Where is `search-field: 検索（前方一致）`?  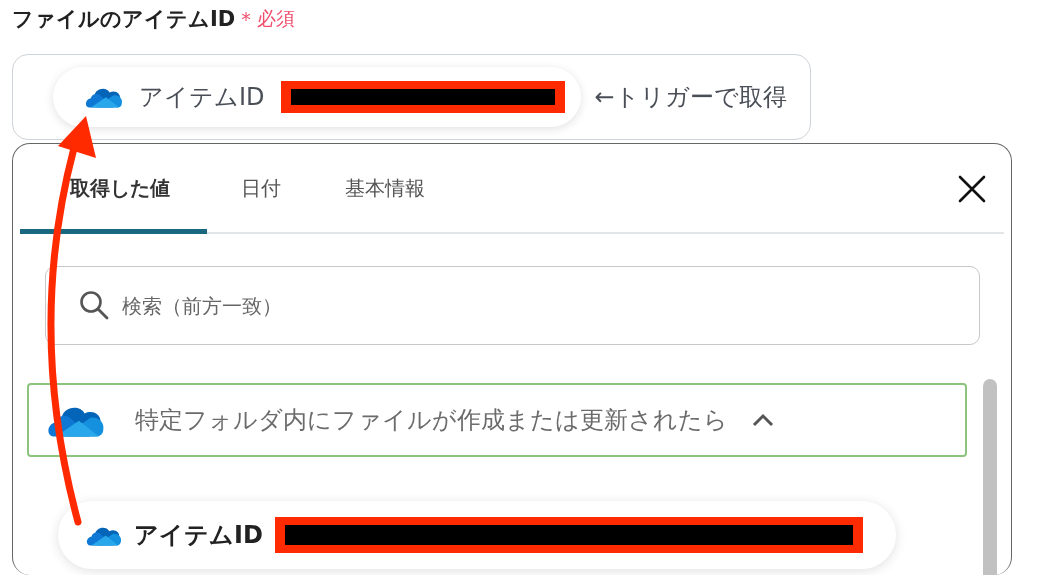
search-field: 検索（前方一致） is located at coordinates (512, 305).